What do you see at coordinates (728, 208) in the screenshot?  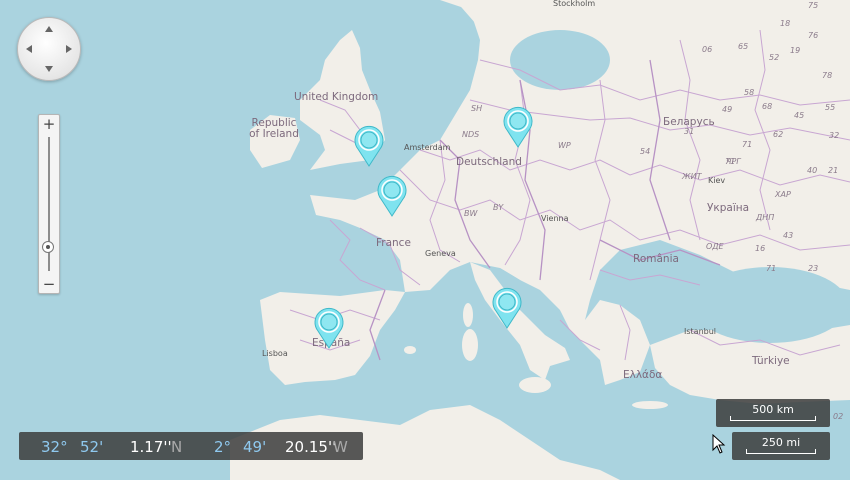 I see `label-ukraine: Україна` at bounding box center [728, 208].